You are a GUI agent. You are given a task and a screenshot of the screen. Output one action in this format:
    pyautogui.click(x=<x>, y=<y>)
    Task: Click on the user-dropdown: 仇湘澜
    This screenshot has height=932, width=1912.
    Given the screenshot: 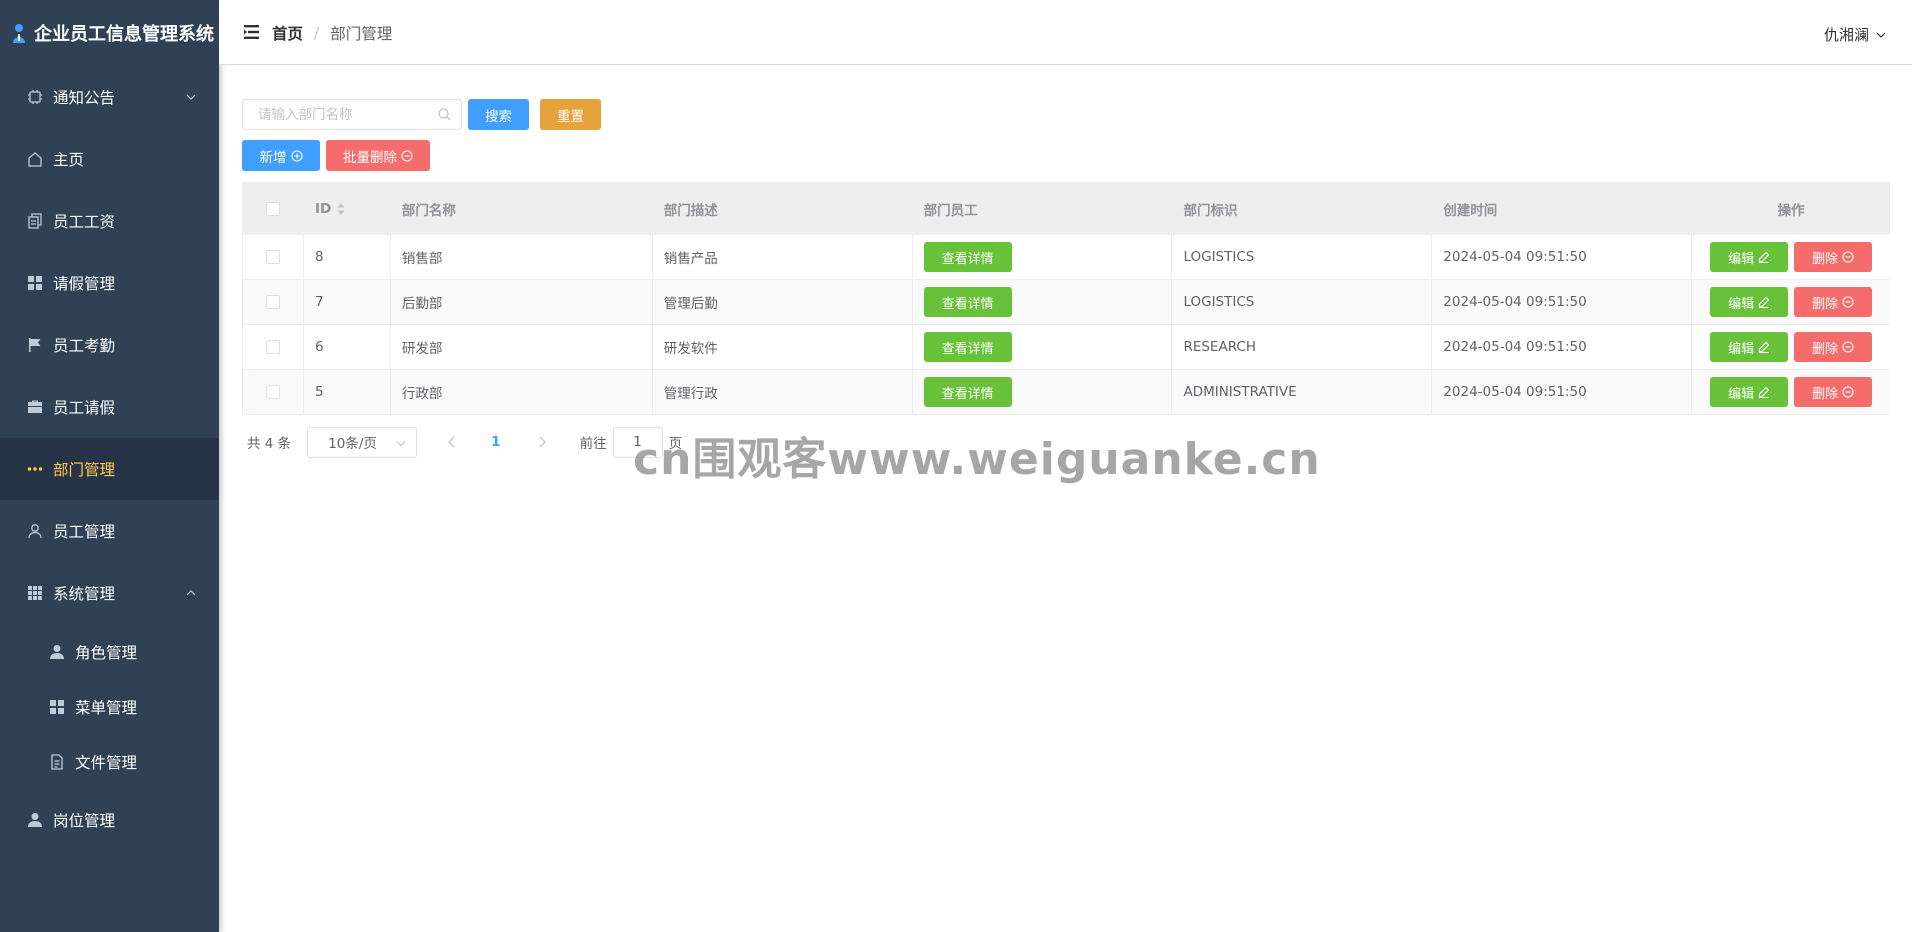 What is the action you would take?
    pyautogui.click(x=1855, y=34)
    